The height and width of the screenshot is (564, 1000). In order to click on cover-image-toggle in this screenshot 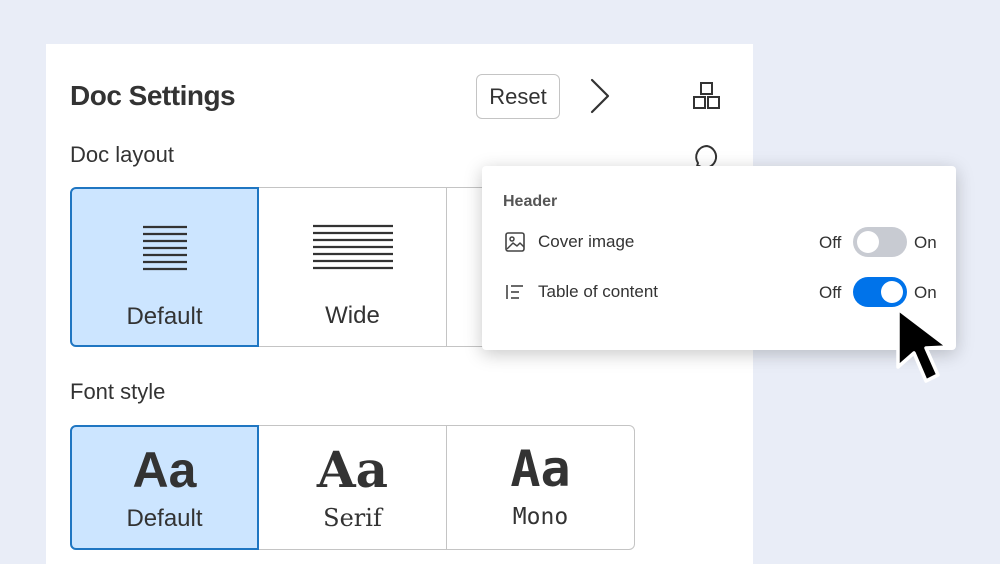, I will do `click(880, 242)`.